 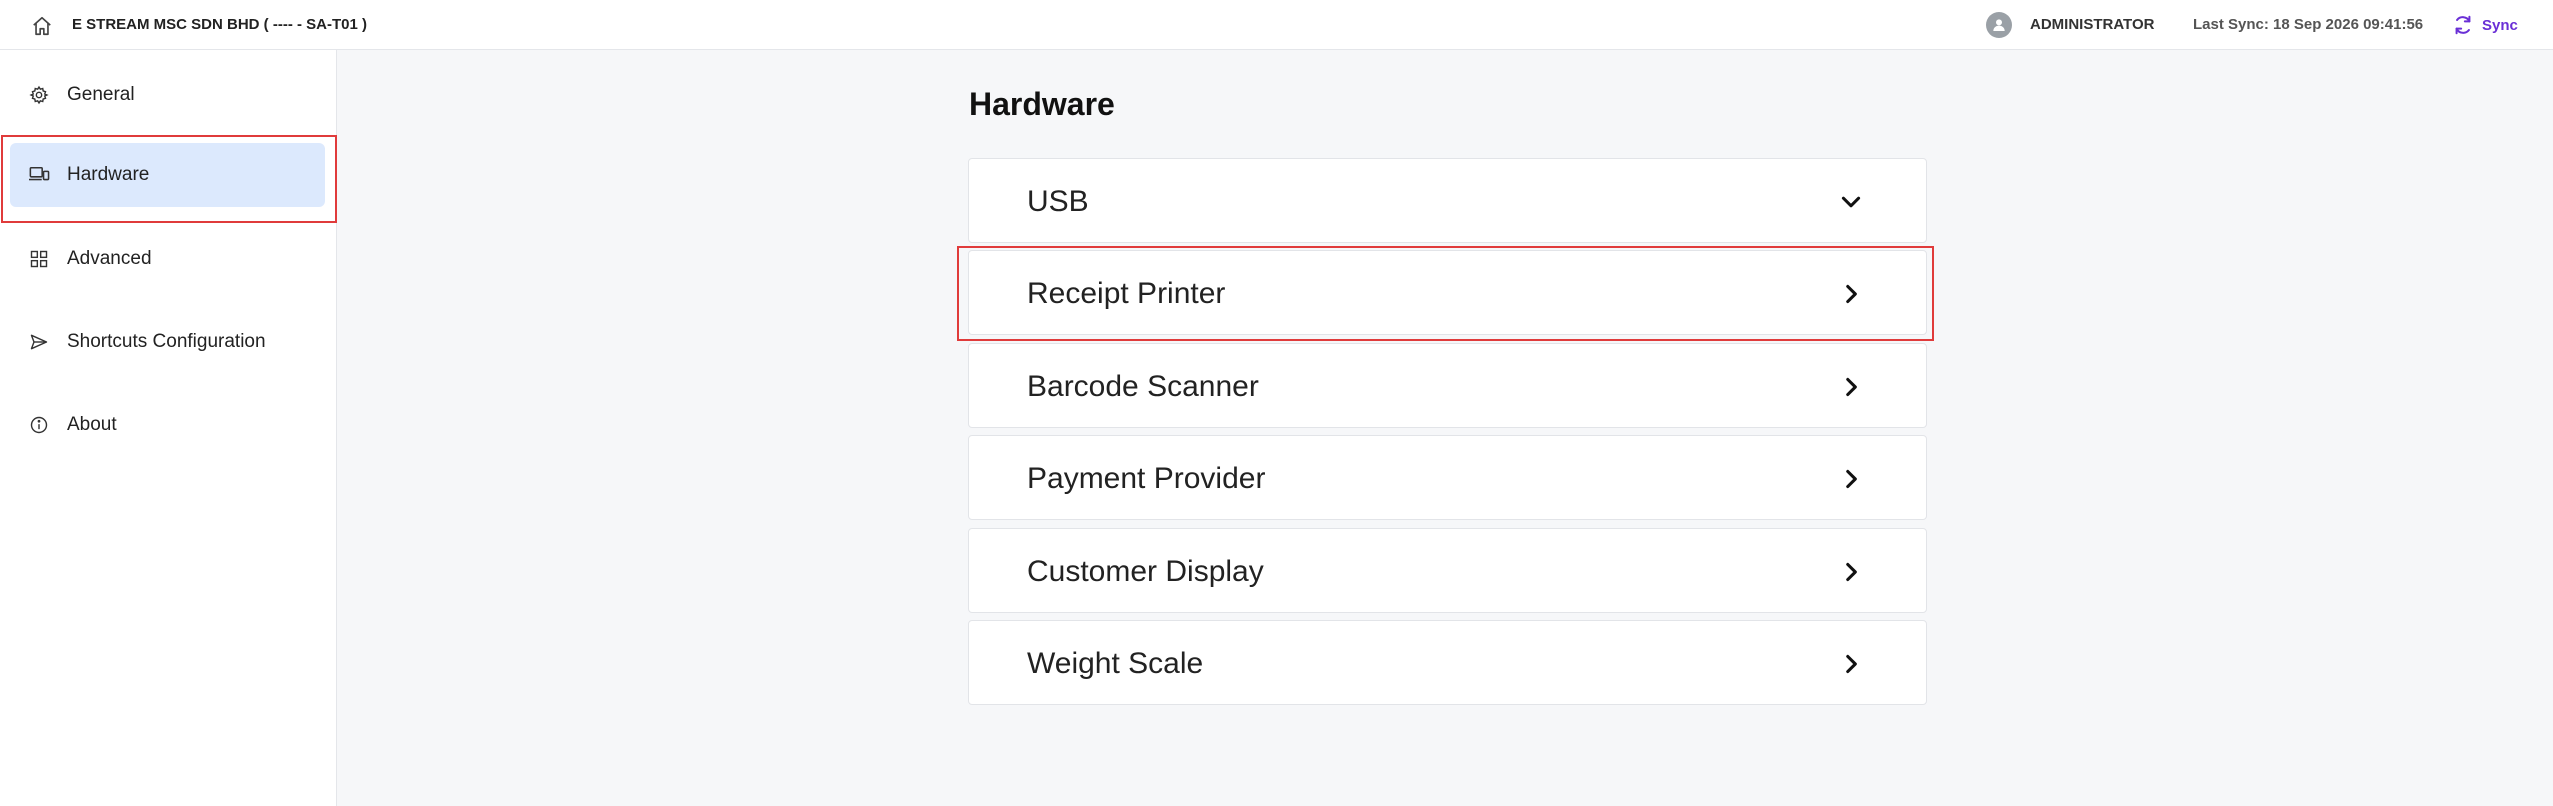 I want to click on dashboard-icon, so click(x=39, y=259).